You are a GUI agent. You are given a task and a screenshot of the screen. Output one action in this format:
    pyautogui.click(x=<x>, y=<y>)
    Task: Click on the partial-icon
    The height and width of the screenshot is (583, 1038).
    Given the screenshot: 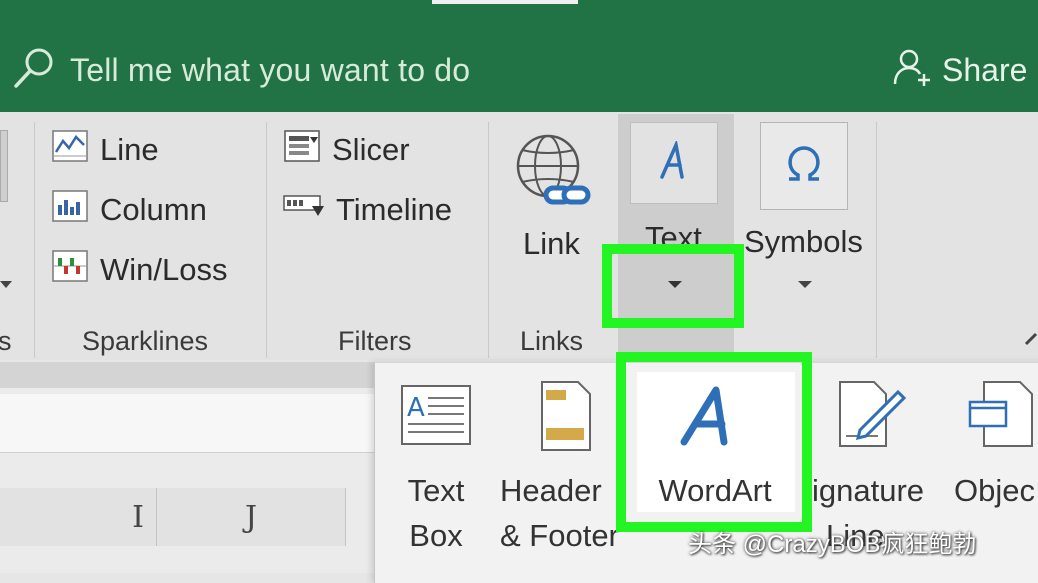 What is the action you would take?
    pyautogui.click(x=4, y=166)
    